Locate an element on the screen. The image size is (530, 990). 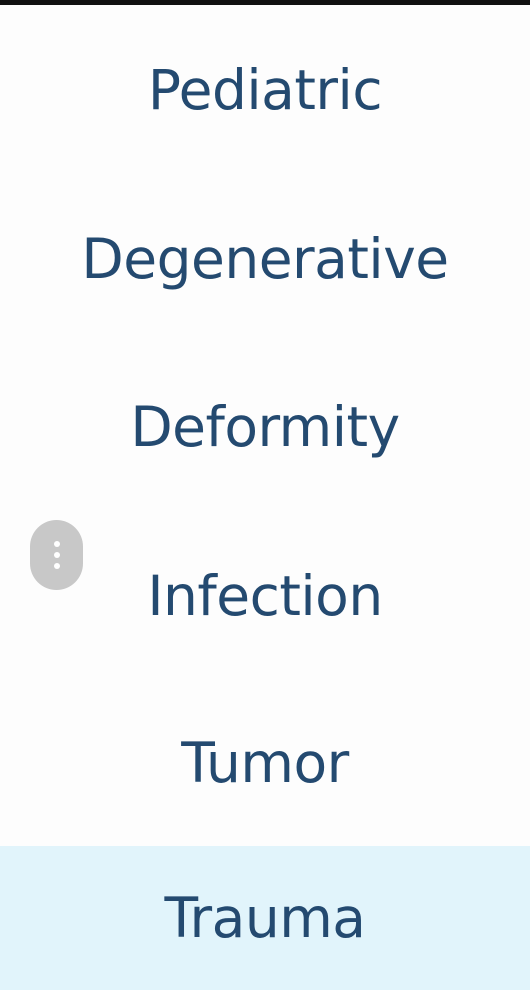
menu-item-label: Degenerative is located at coordinates (265, 258).